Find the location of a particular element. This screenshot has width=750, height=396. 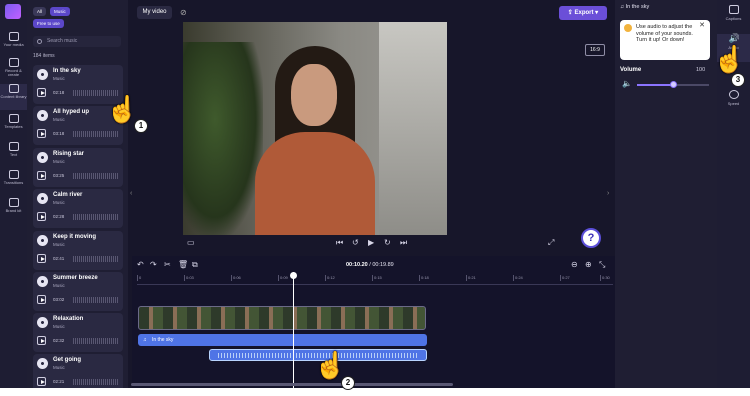

music-track-card: Summer breeze Music 03:02 is located at coordinates (78, 291).